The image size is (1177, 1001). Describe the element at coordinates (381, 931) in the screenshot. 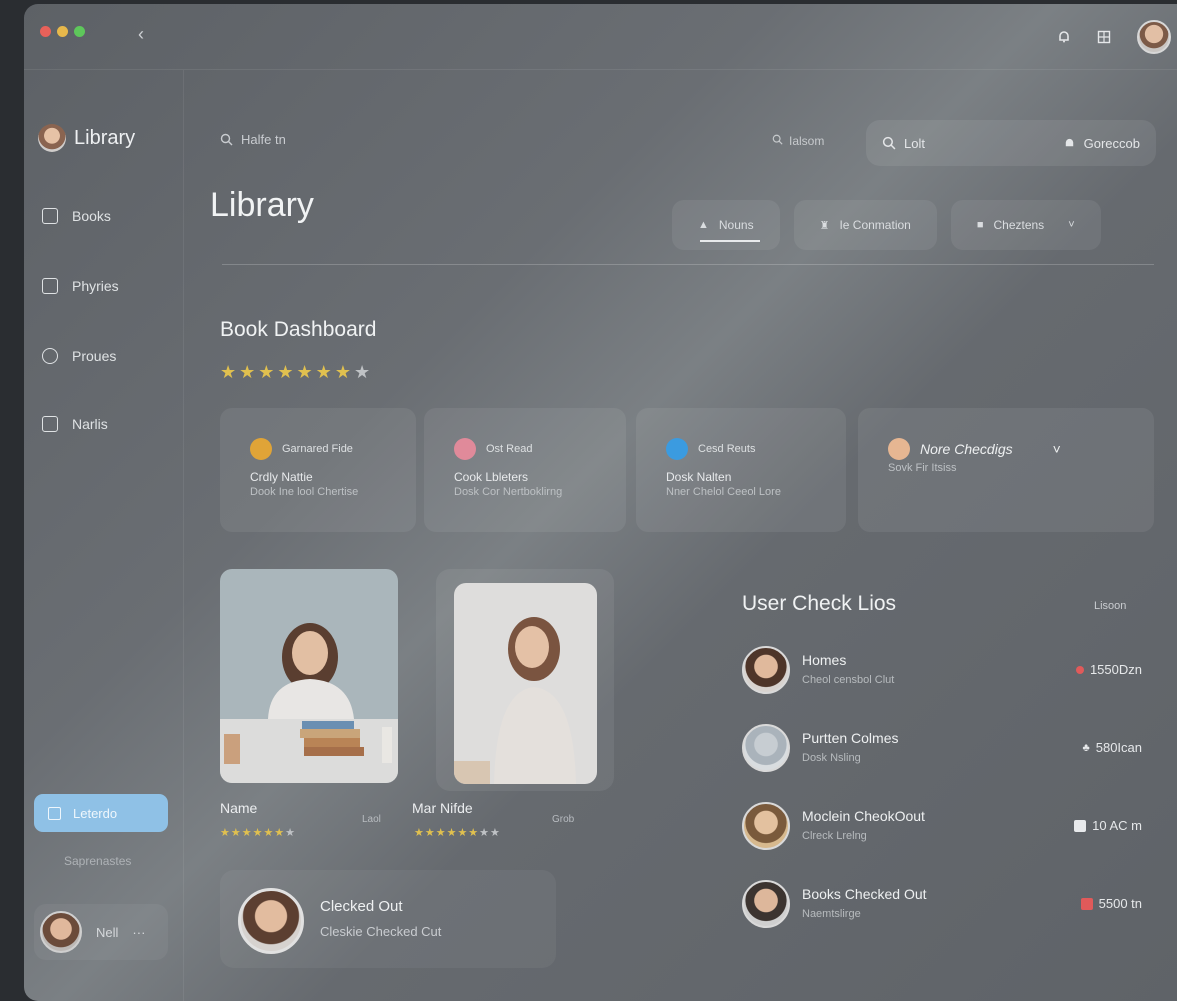

I see `checked-subtitle: Cleskie Checked Cut` at that location.